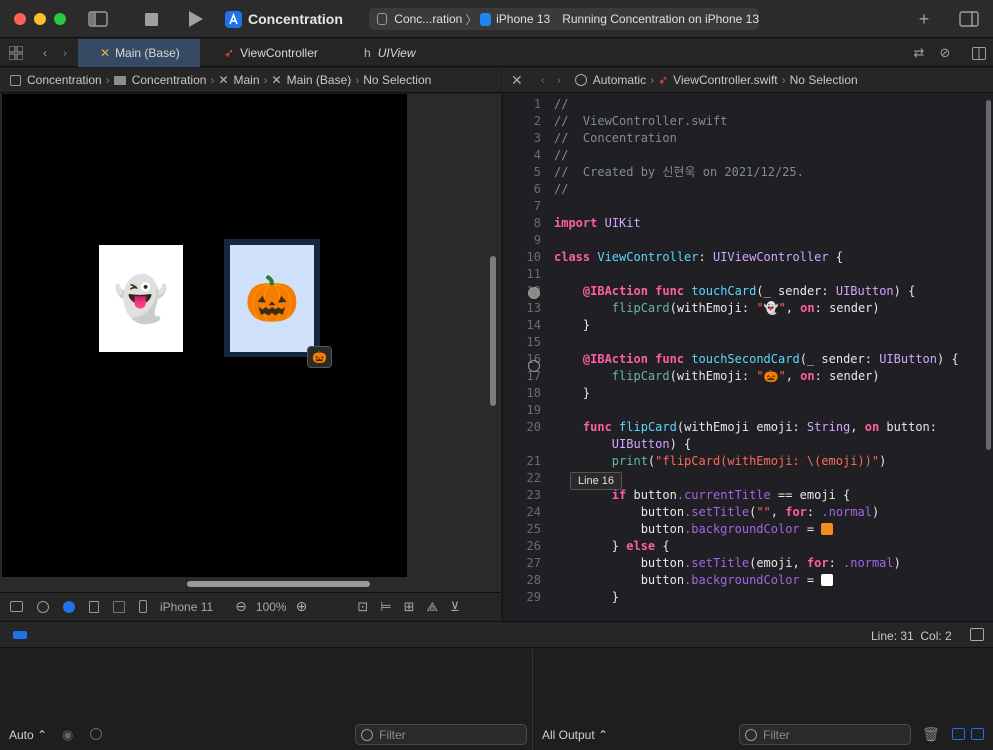  I want to click on code-line: 3 // Concentration, so click(743, 138).